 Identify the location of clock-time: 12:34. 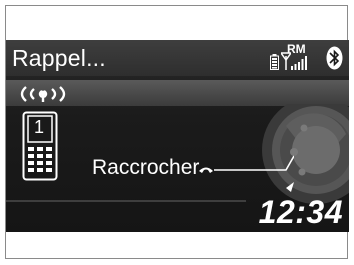
(300, 212).